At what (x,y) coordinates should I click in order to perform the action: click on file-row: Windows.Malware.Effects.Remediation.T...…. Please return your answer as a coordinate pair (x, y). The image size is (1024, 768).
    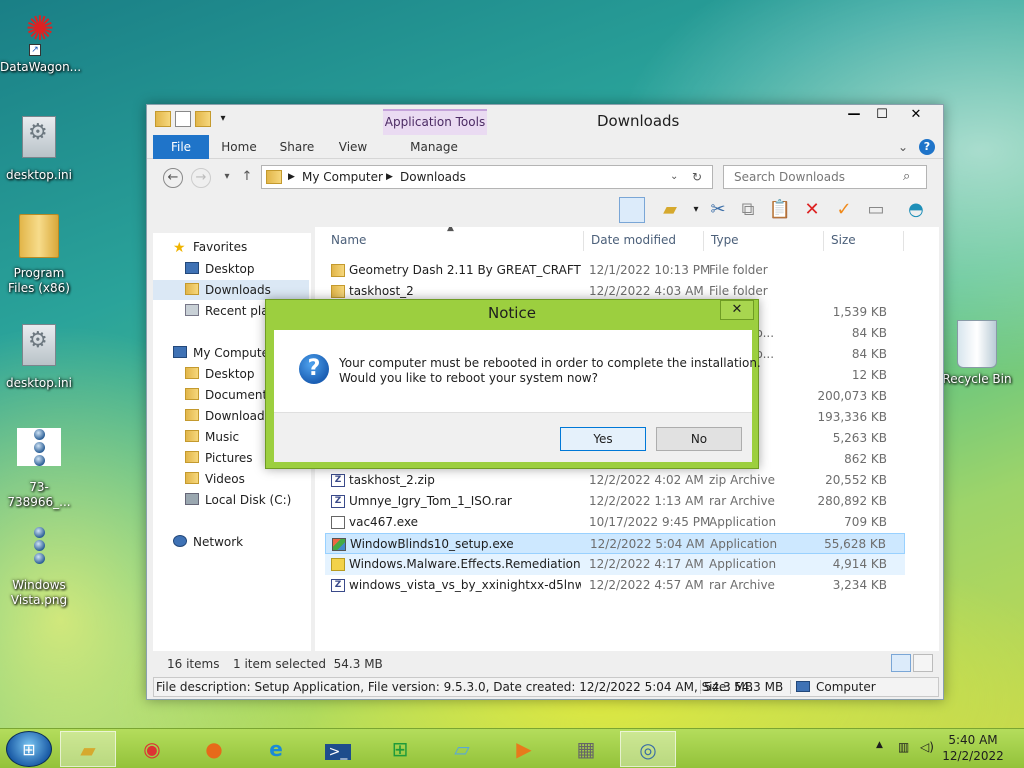
    Looking at the image, I should click on (615, 564).